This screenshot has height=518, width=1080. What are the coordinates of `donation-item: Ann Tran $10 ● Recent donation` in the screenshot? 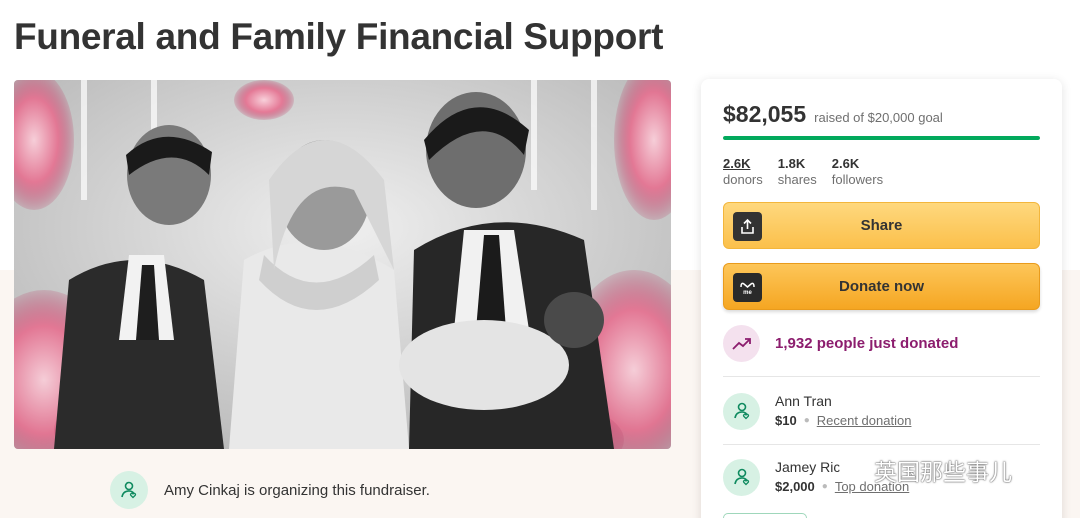 It's located at (817, 411).